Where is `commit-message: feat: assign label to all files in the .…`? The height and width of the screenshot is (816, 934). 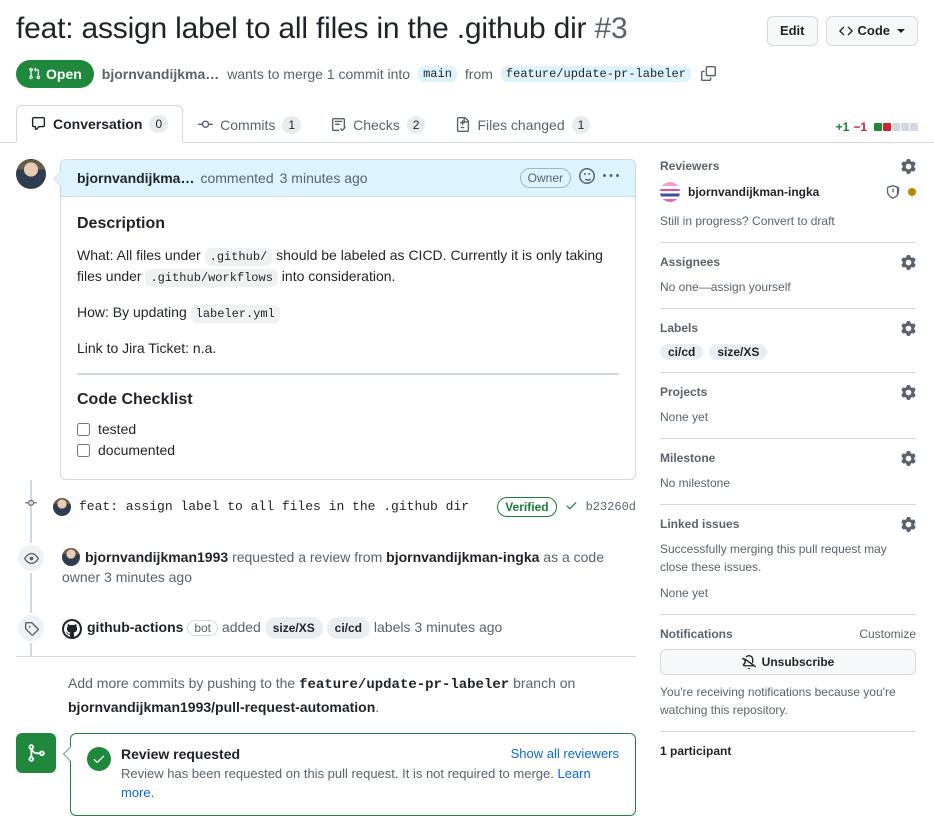
commit-message: feat: assign label to all files in the .… is located at coordinates (274, 507).